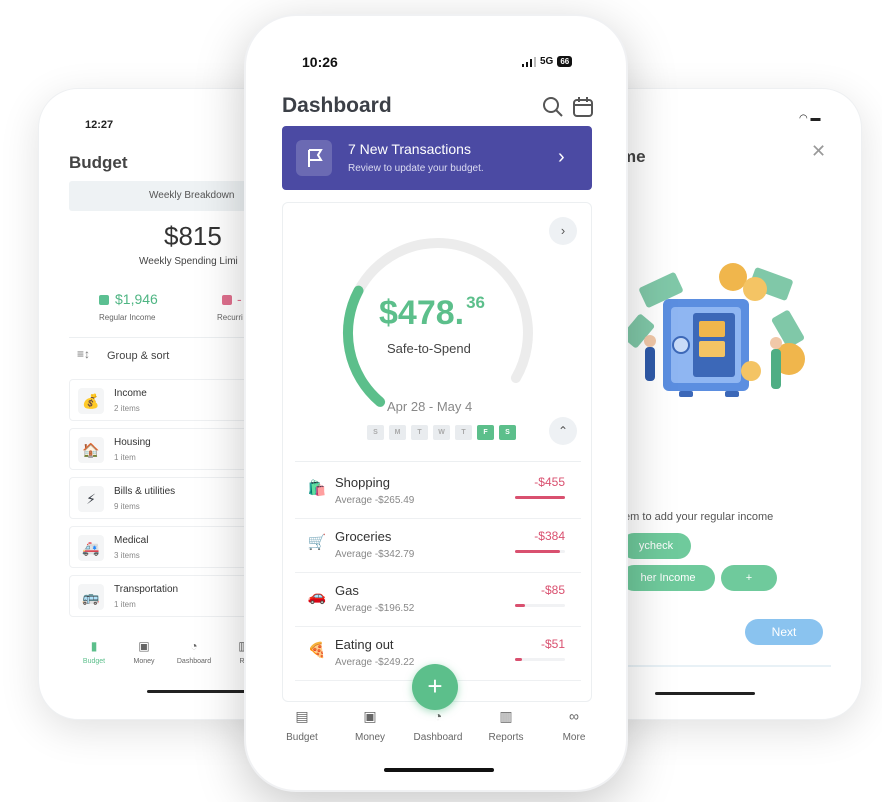 This screenshot has width=882, height=802. Describe the element at coordinates (438, 737) in the screenshot. I see `tab-label: Dashboard` at that location.